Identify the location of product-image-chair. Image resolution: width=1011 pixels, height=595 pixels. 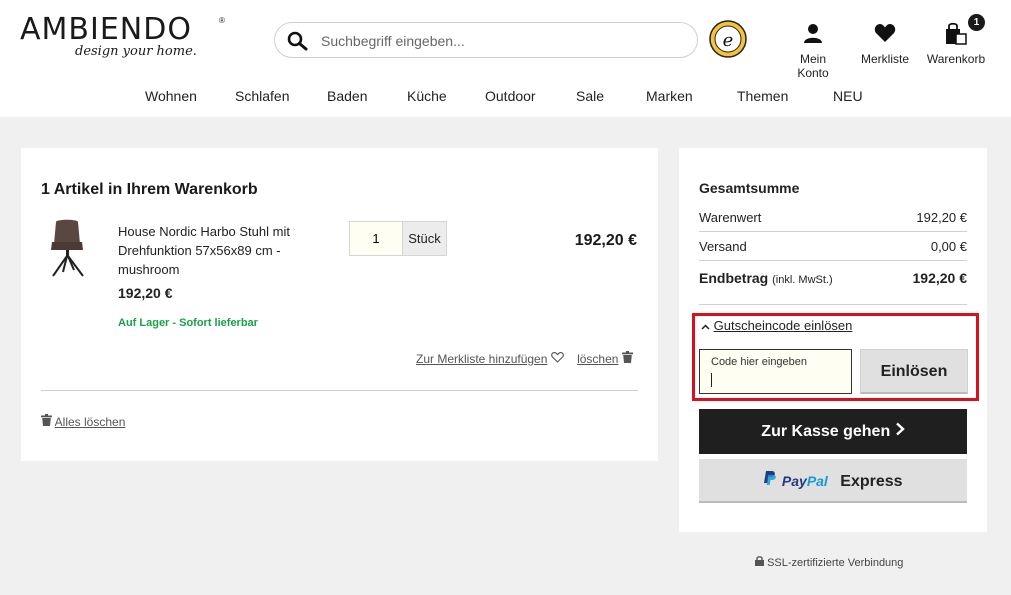
(68, 249).